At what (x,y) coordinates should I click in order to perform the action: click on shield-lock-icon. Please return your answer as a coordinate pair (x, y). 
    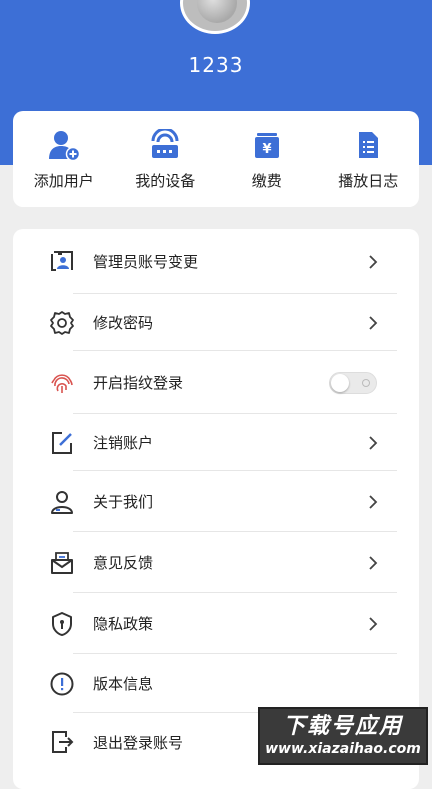
    Looking at the image, I should click on (62, 624).